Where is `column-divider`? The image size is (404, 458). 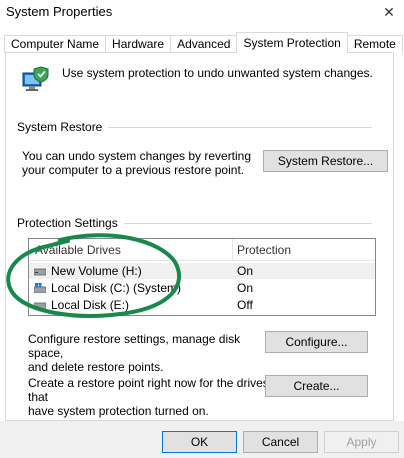 column-divider is located at coordinates (232, 250).